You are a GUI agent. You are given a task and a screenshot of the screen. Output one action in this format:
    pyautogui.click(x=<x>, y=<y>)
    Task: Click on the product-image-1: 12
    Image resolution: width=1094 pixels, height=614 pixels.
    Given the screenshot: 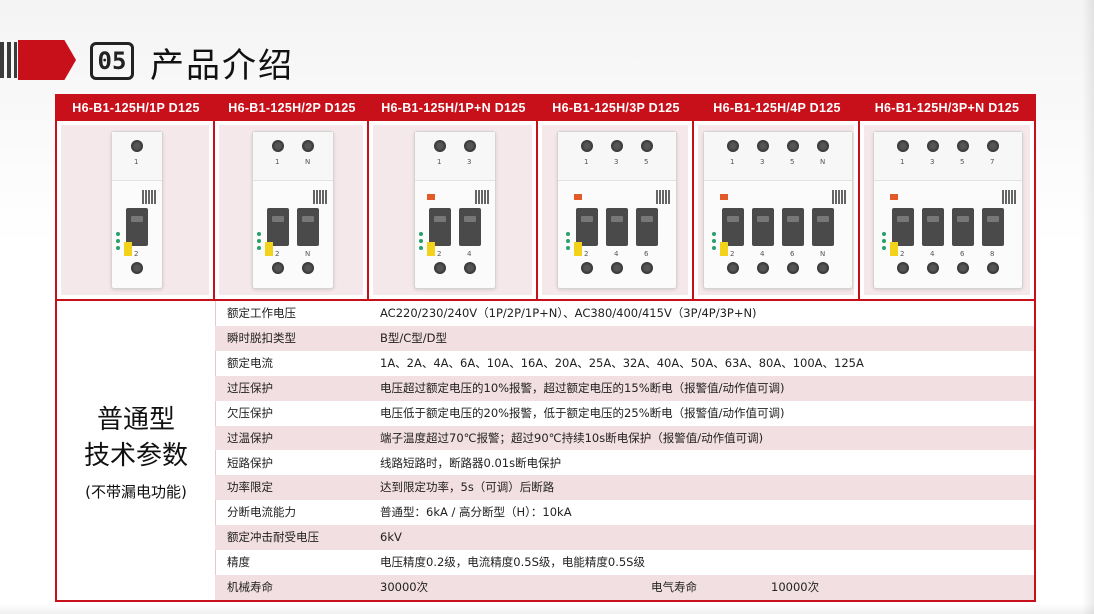 What is the action you would take?
    pyautogui.click(x=136, y=210)
    